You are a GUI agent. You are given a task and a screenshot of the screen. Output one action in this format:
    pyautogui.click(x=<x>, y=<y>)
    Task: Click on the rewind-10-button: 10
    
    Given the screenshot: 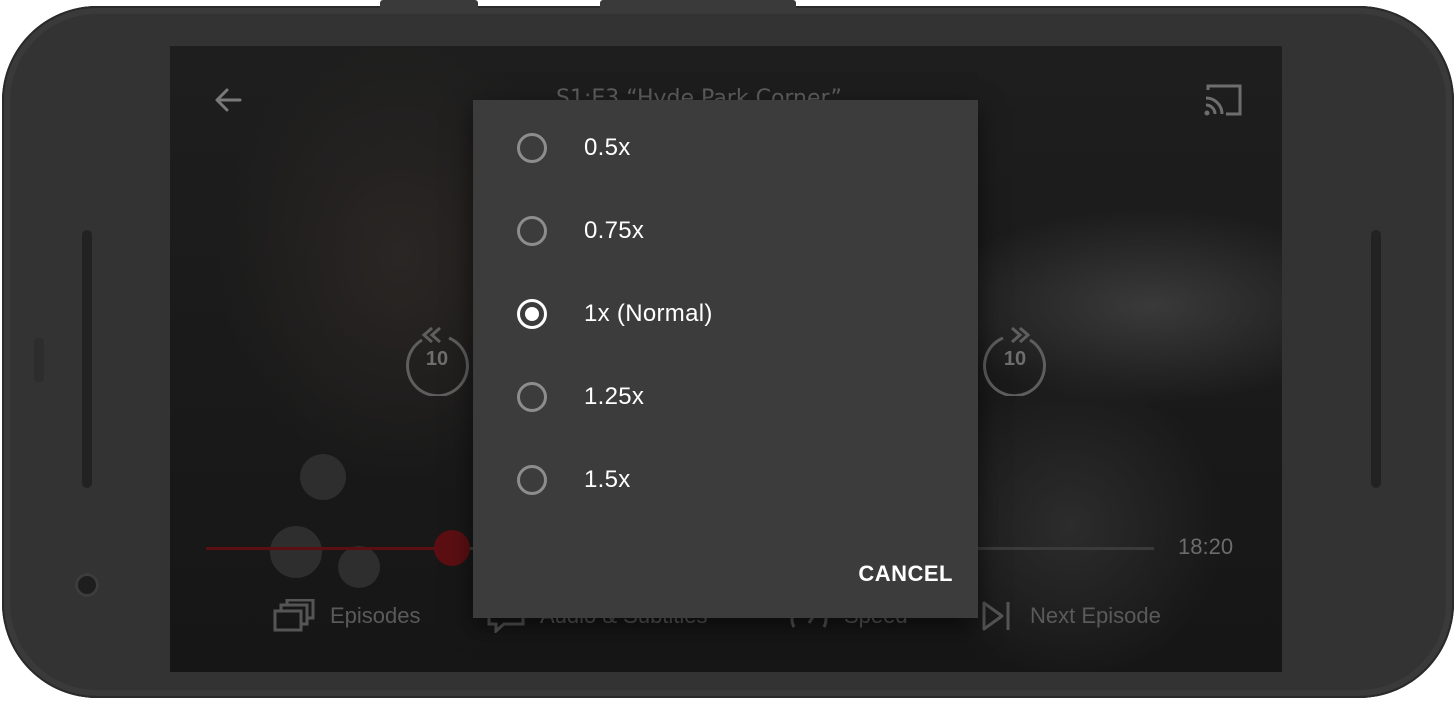 What is the action you would take?
    pyautogui.click(x=437, y=362)
    